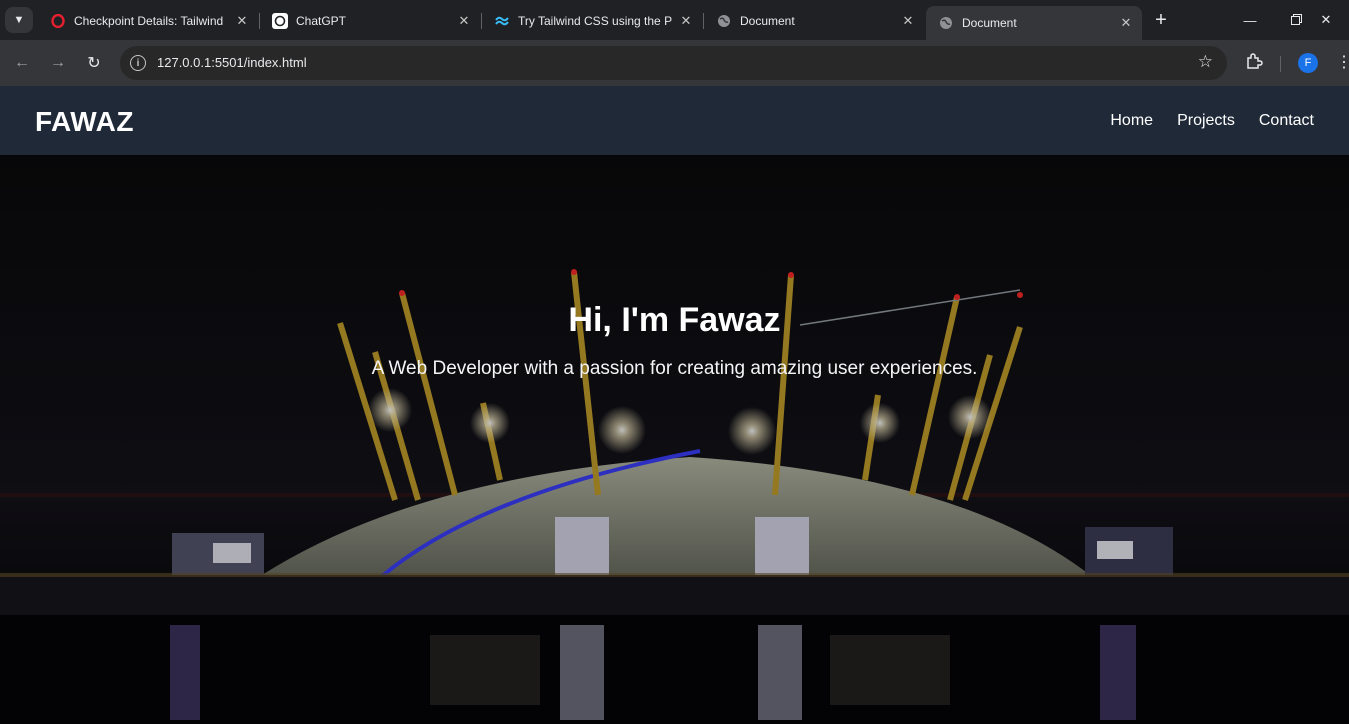 This screenshot has width=1349, height=724. What do you see at coordinates (674, 120) in the screenshot?
I see `site-navbar: FAWAZ Home Projects Contact` at bounding box center [674, 120].